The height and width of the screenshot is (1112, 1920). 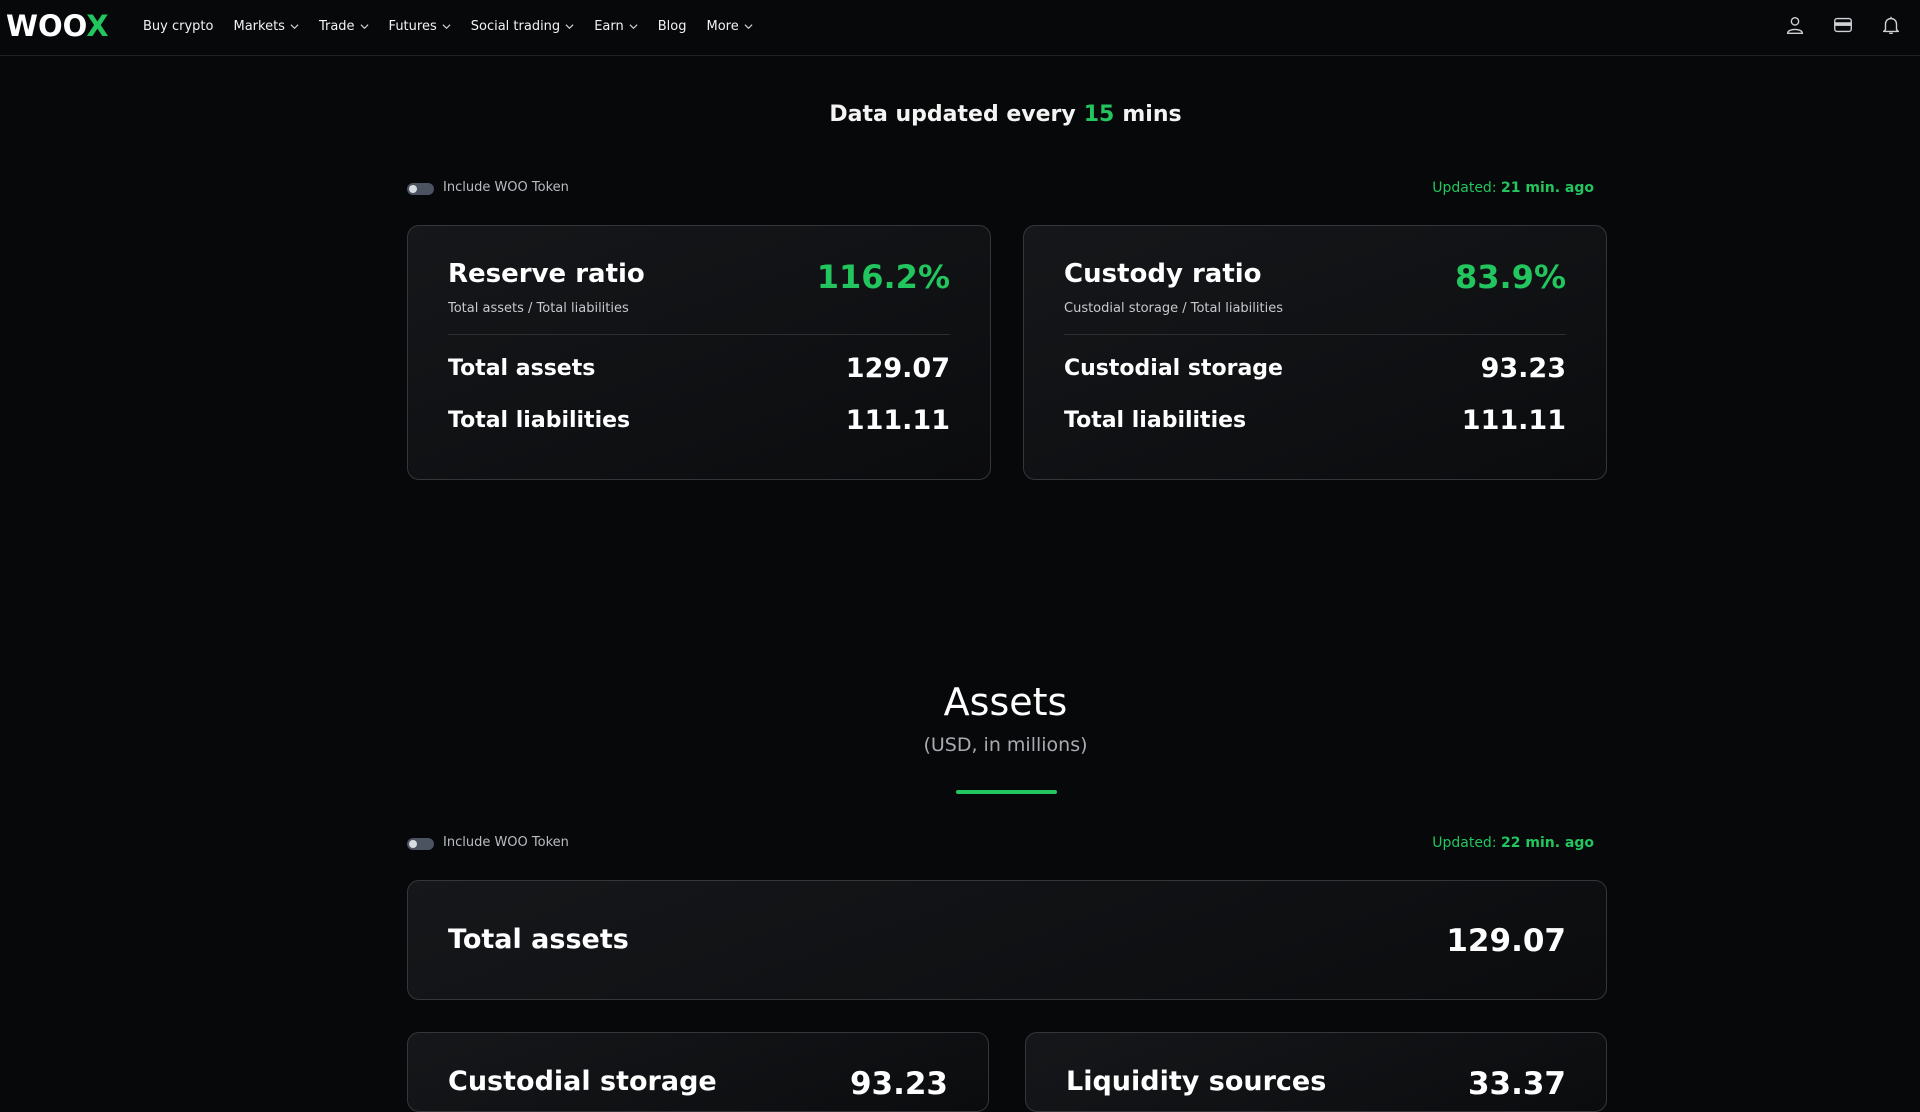 I want to click on reserve-toggle-row: Include WOO Token Updated: 21 min. ago, so click(x=1000, y=189).